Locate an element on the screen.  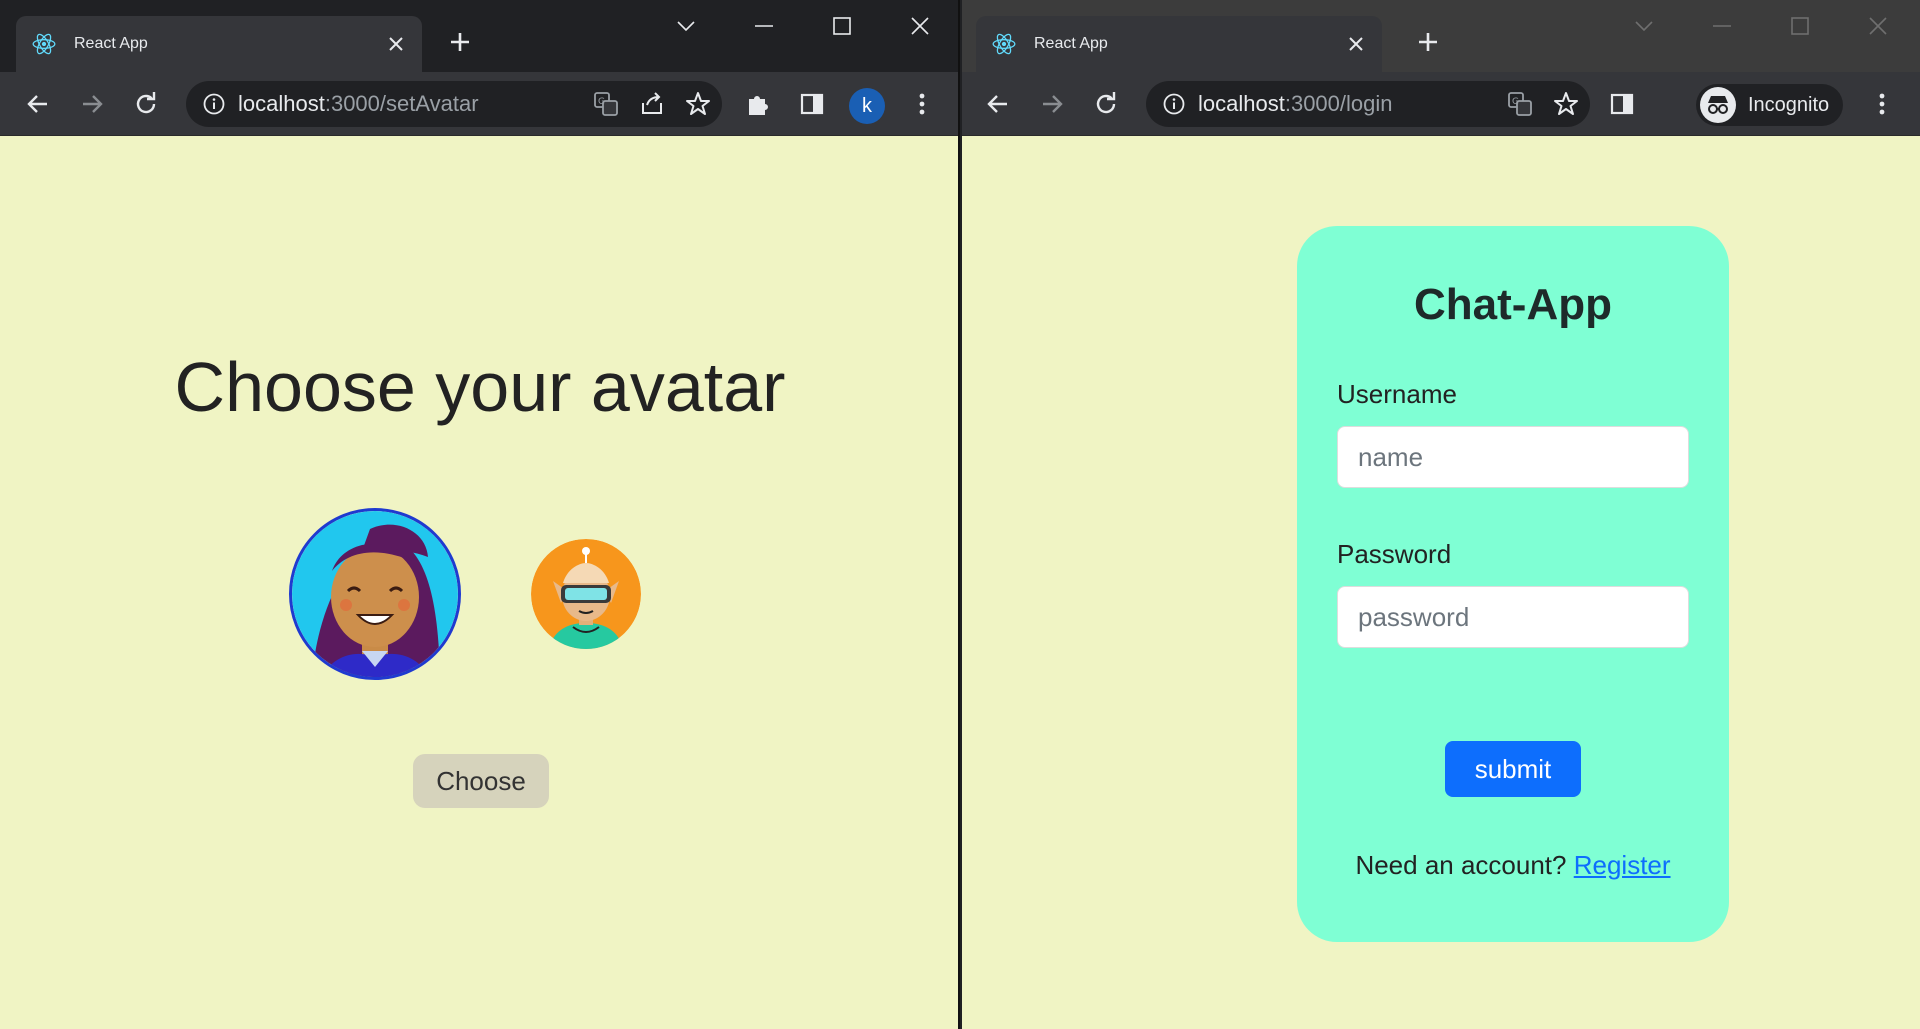
password-label: Password is located at coordinates (1394, 554).